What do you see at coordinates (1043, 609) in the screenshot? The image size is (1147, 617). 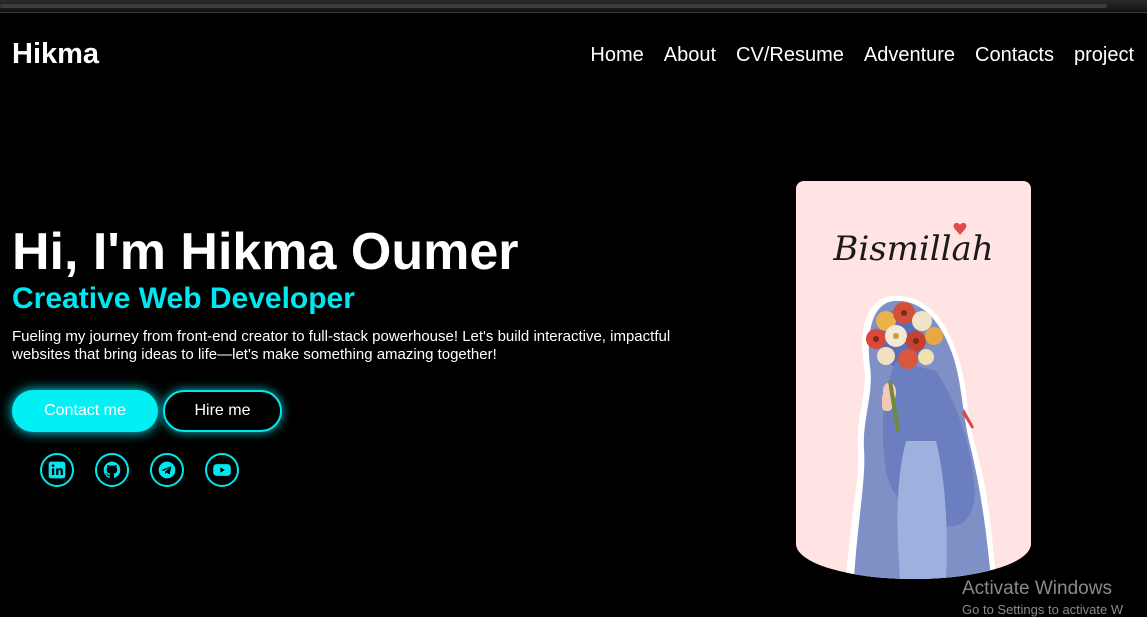 I see `activate-windows-subtitle: Go to Settings to activate W` at bounding box center [1043, 609].